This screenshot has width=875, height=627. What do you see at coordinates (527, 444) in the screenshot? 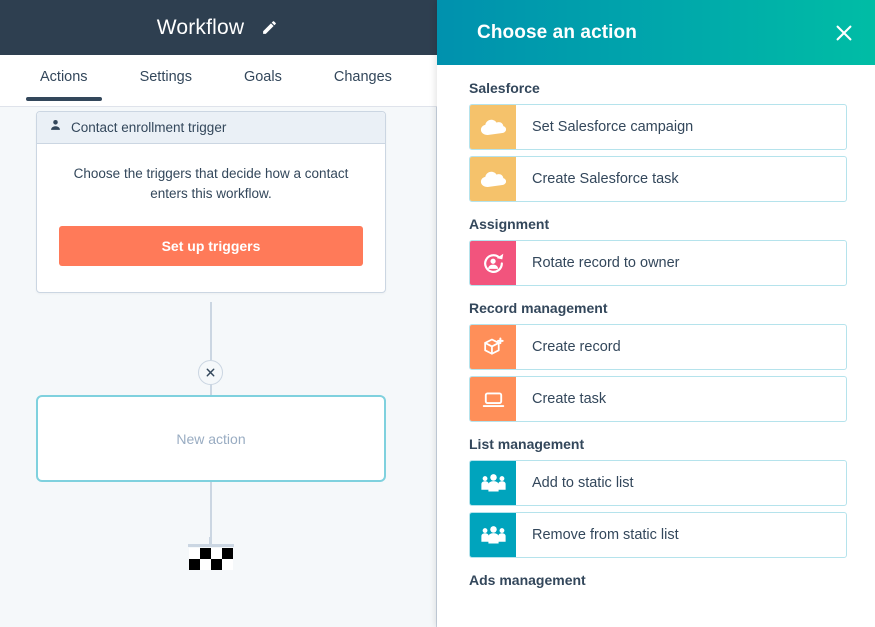
I see `section-title-list-management: List management` at bounding box center [527, 444].